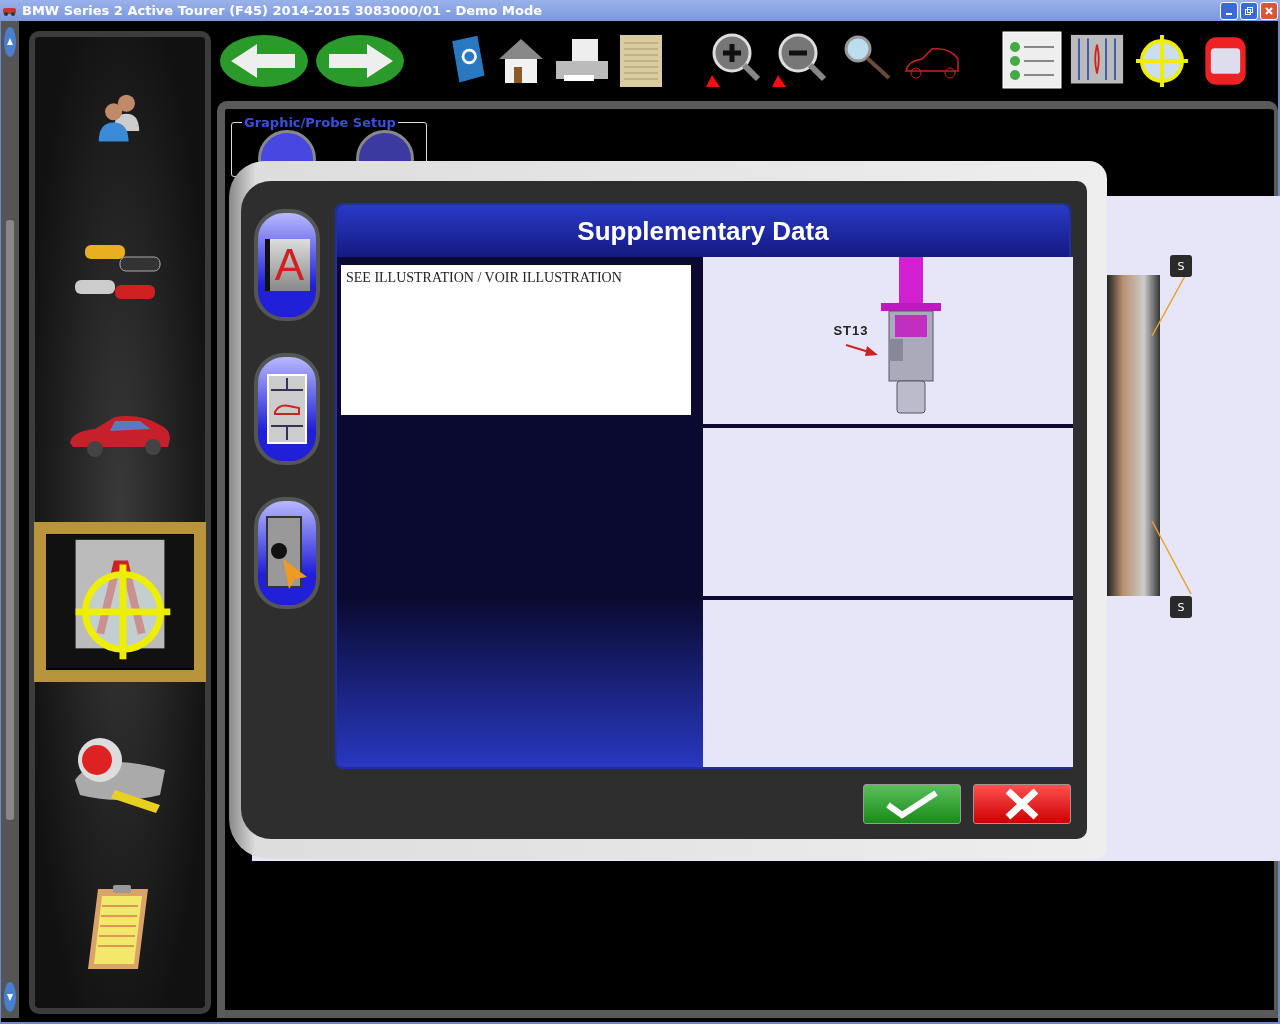 This screenshot has width=1280, height=1024. What do you see at coordinates (912, 804) in the screenshot?
I see `ok-button` at bounding box center [912, 804].